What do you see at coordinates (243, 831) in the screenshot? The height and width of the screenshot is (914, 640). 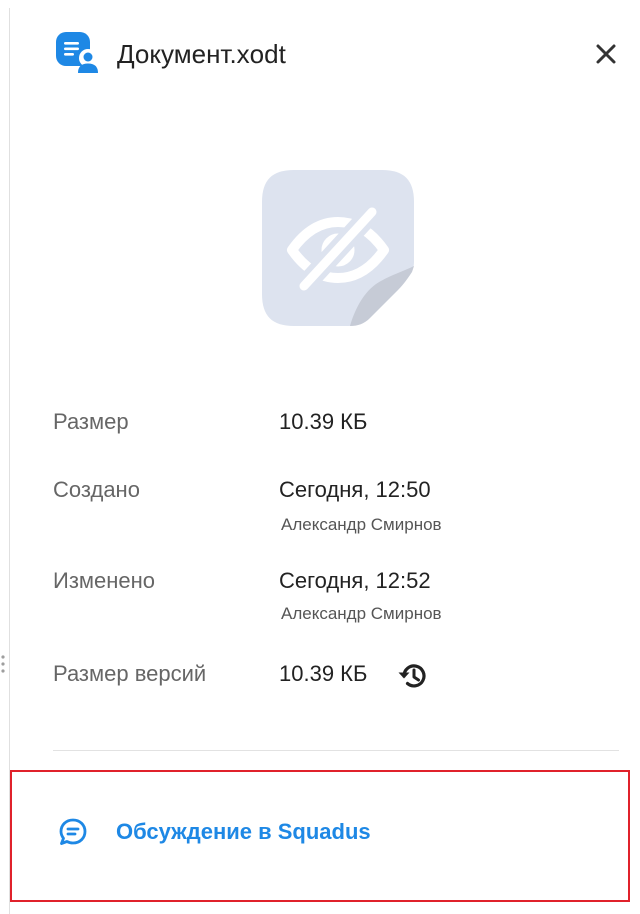 I see `discussion-label: Обсуждение в Squadus` at bounding box center [243, 831].